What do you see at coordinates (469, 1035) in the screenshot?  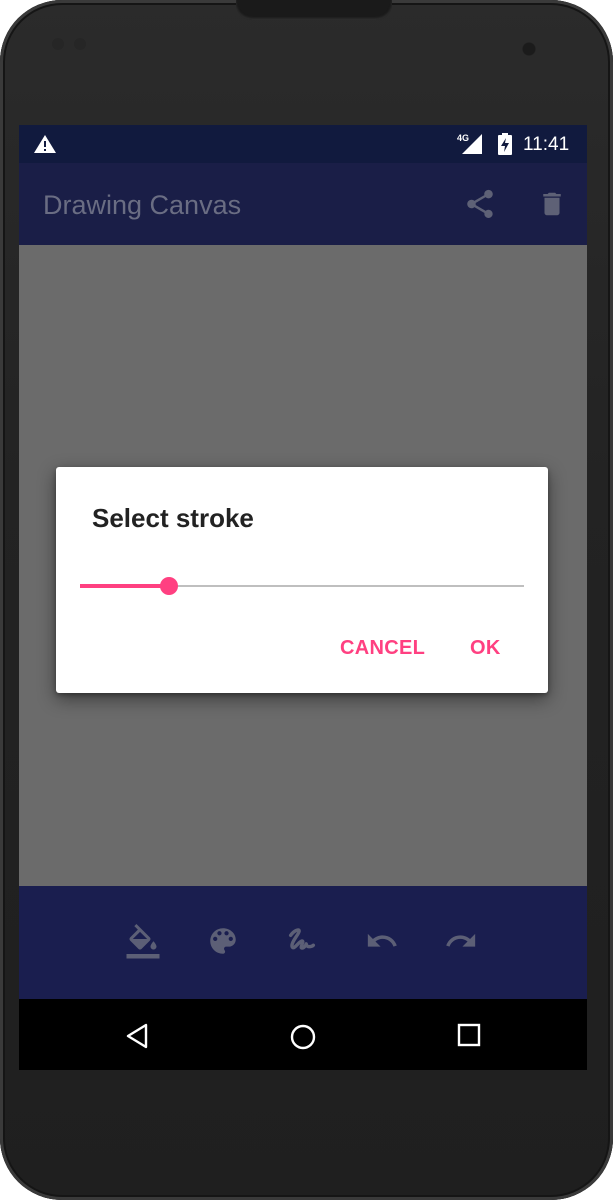 I see `recents-icon` at bounding box center [469, 1035].